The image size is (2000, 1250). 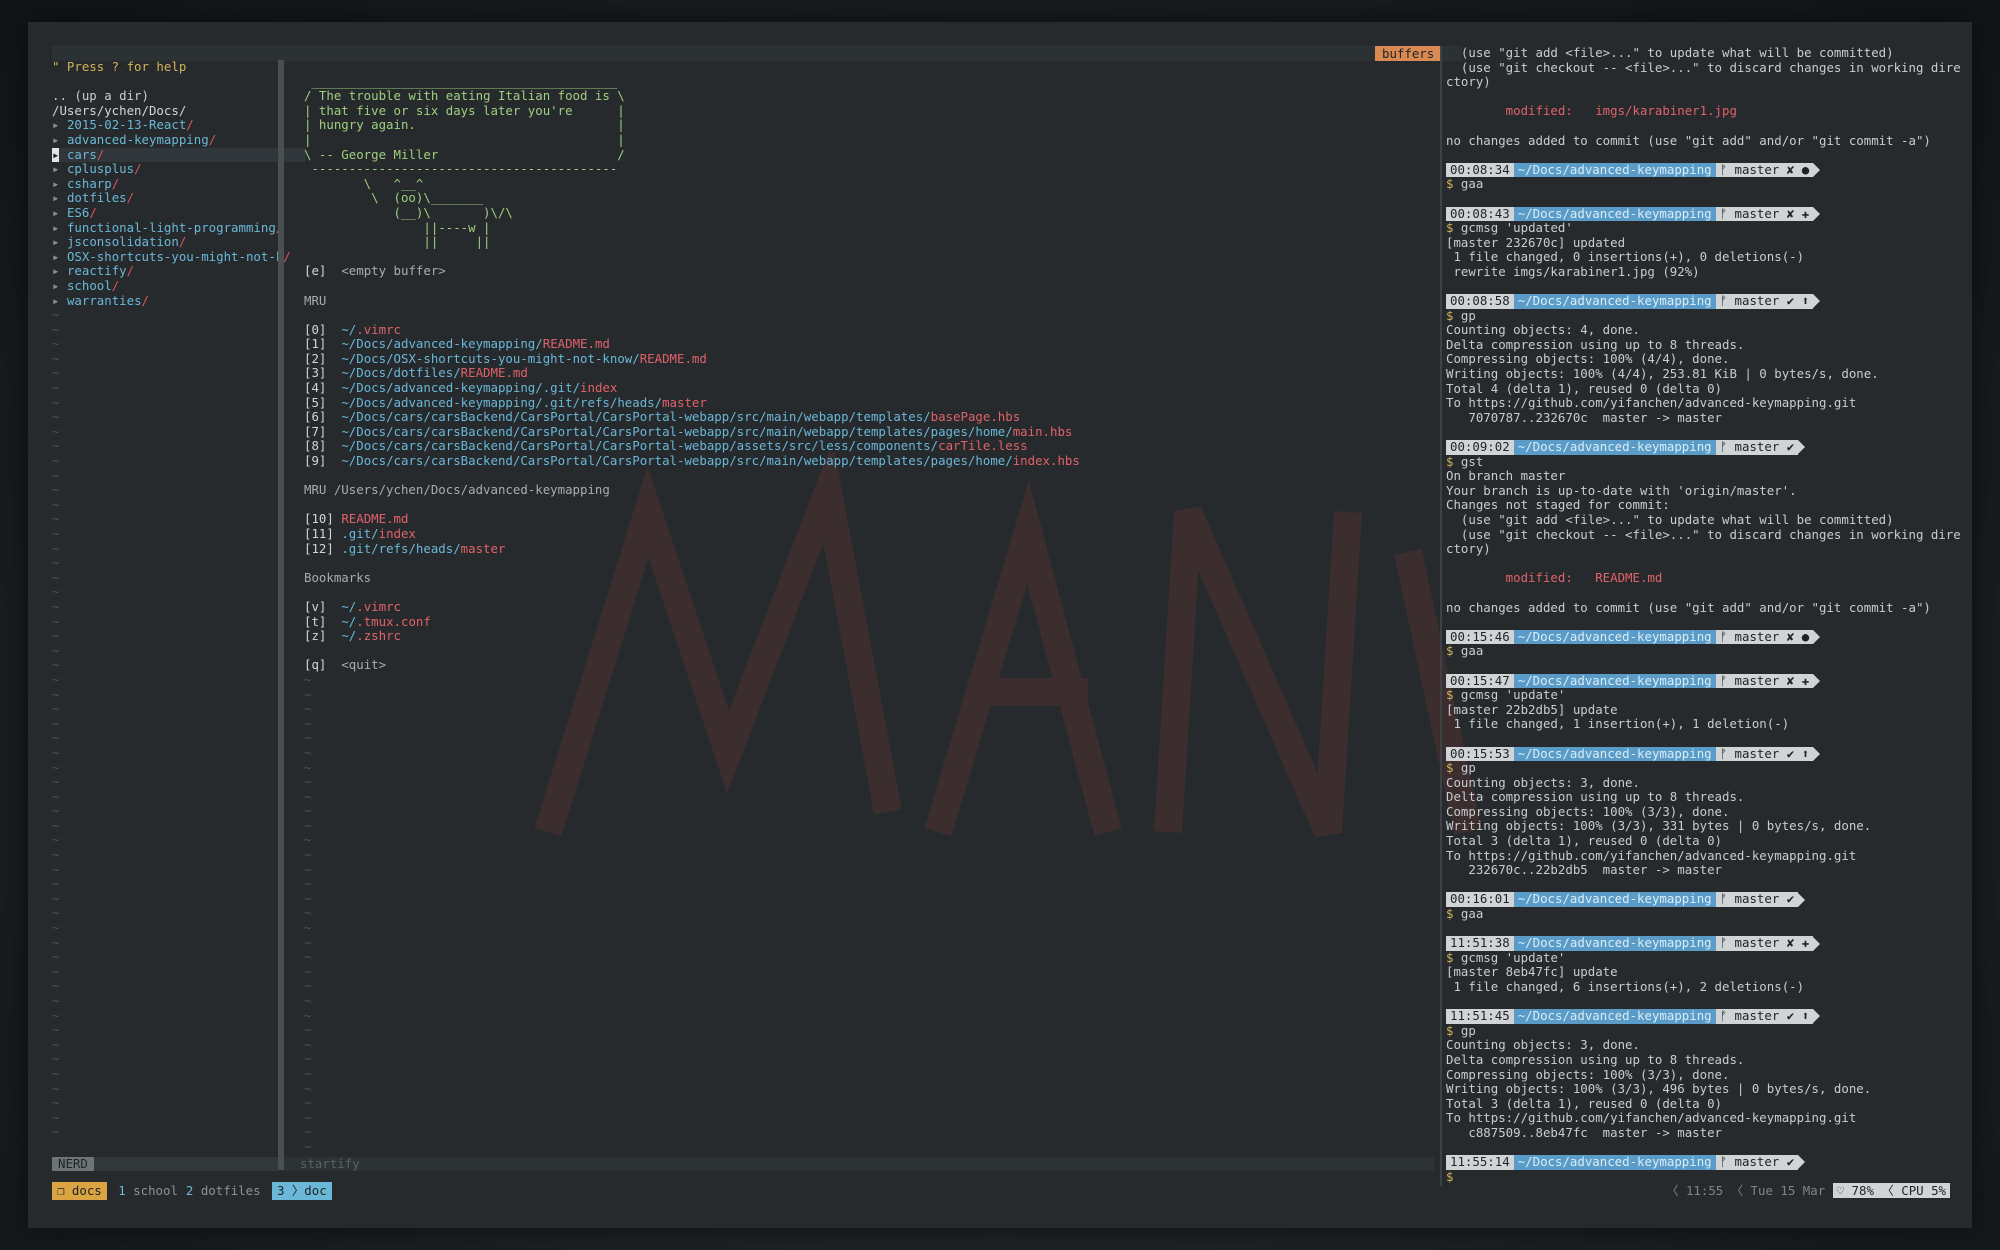 What do you see at coordinates (879, 519) in the screenshot?
I see `mru-dir-item: [10] README.md` at bounding box center [879, 519].